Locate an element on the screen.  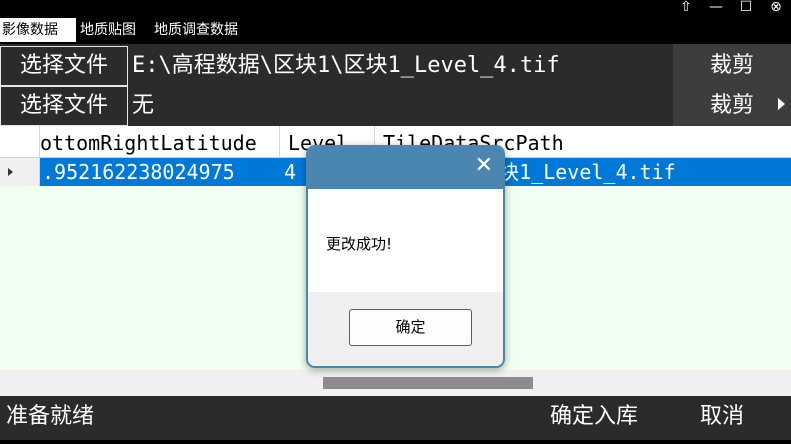
file-path-2: 无 is located at coordinates (143, 105).